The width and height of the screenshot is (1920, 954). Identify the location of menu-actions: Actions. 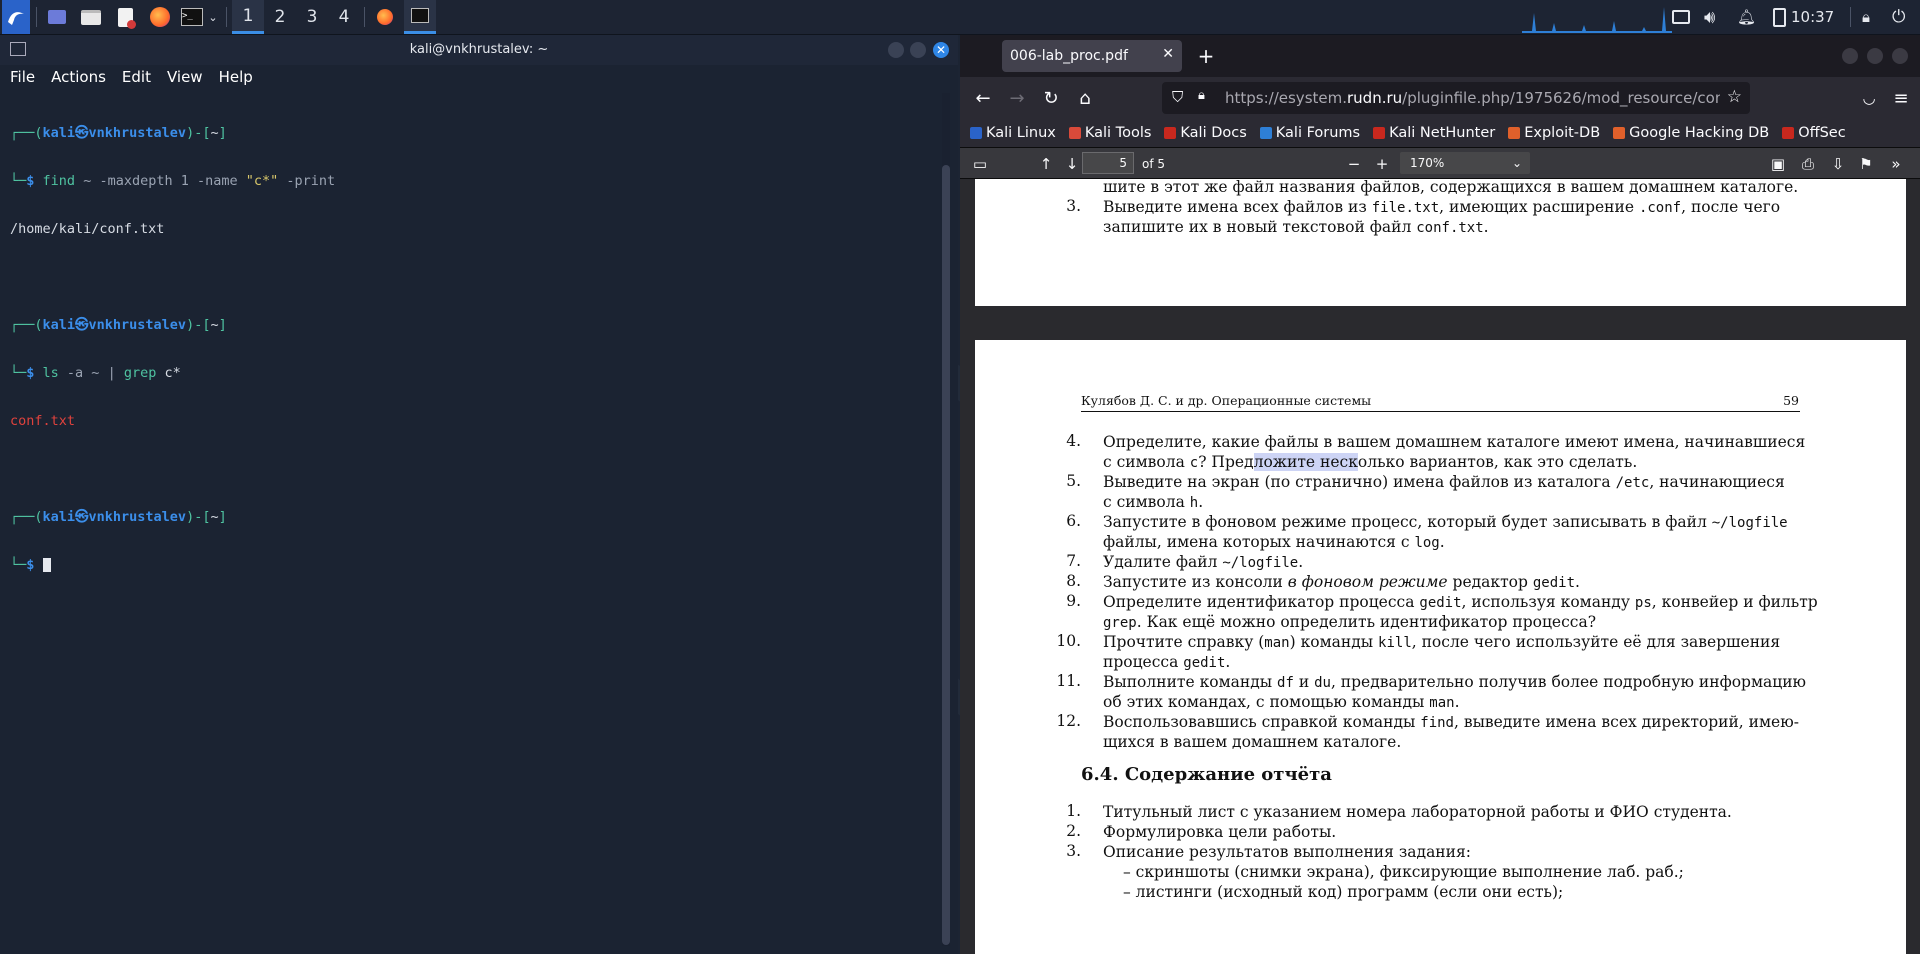
(78, 77).